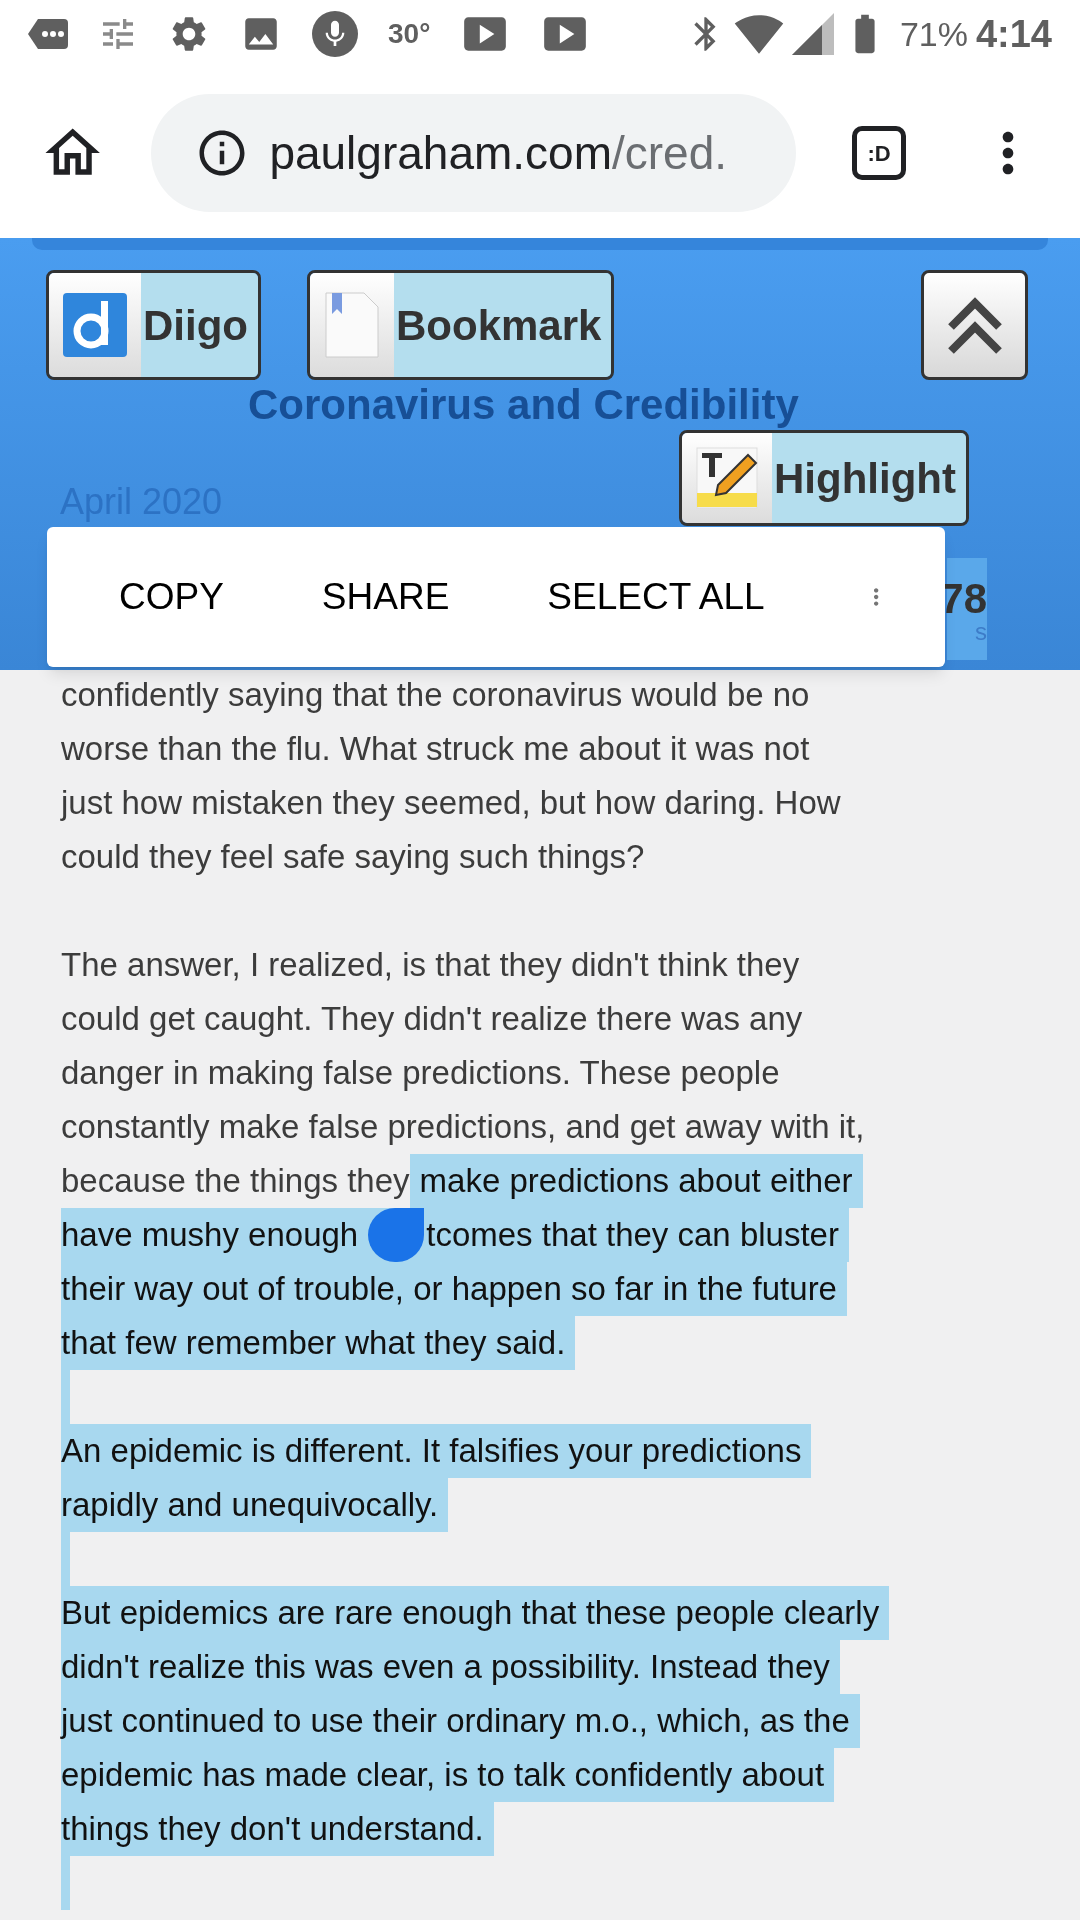  I want to click on address-bar: paulgraham.com/cred., so click(473, 153).